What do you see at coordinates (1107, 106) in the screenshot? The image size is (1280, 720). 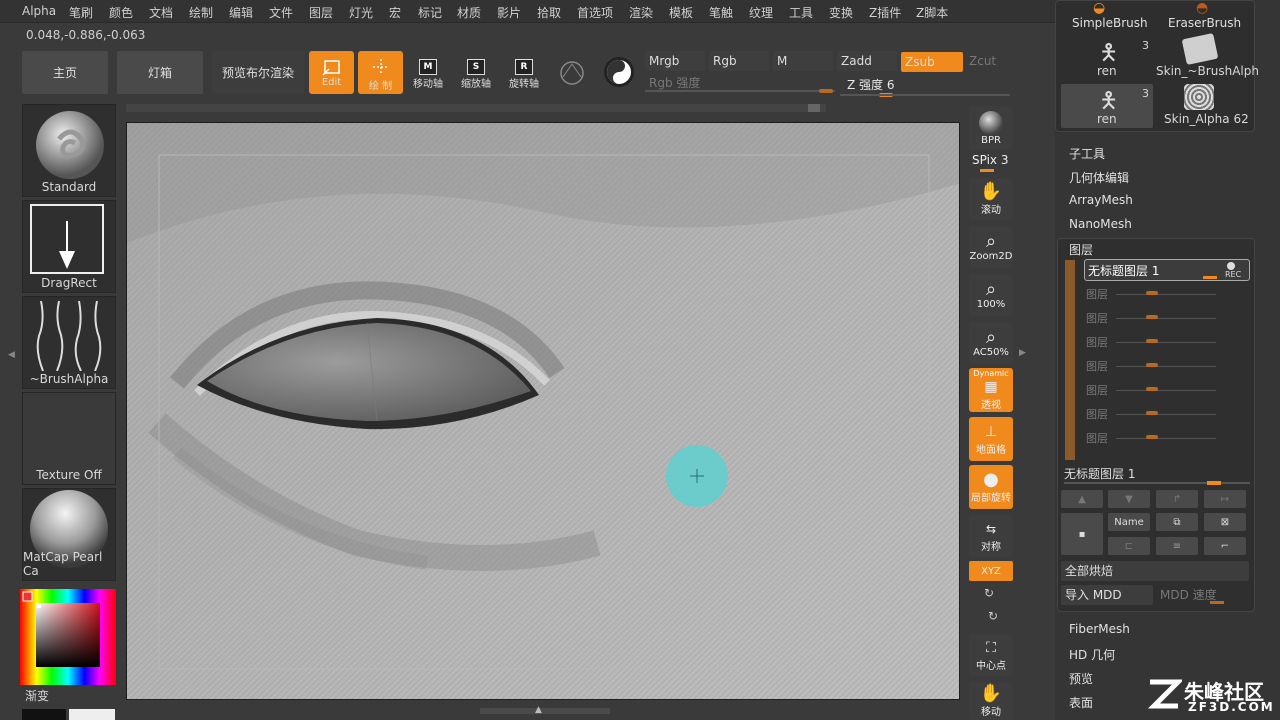 I see `tool-ren-active-slot: 🯅 3 ren` at bounding box center [1107, 106].